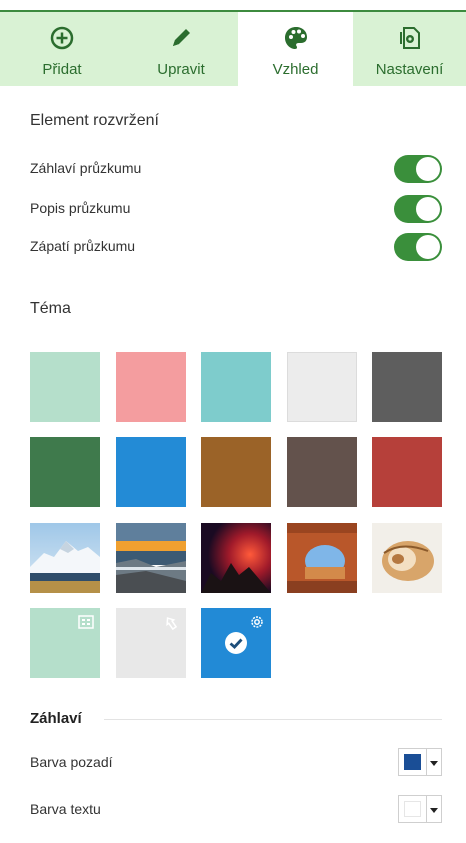  What do you see at coordinates (181, 69) in the screenshot?
I see `tab-edit-label: Upravit` at bounding box center [181, 69].